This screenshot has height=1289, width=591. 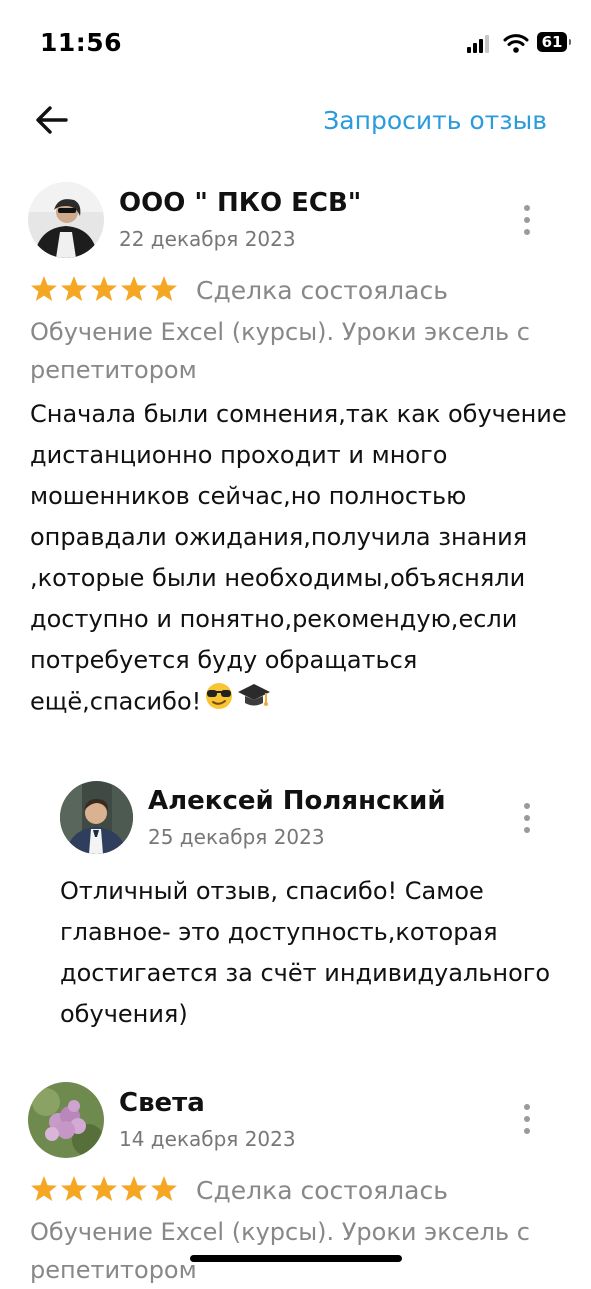 What do you see at coordinates (162, 1103) in the screenshot?
I see `review-author: Света` at bounding box center [162, 1103].